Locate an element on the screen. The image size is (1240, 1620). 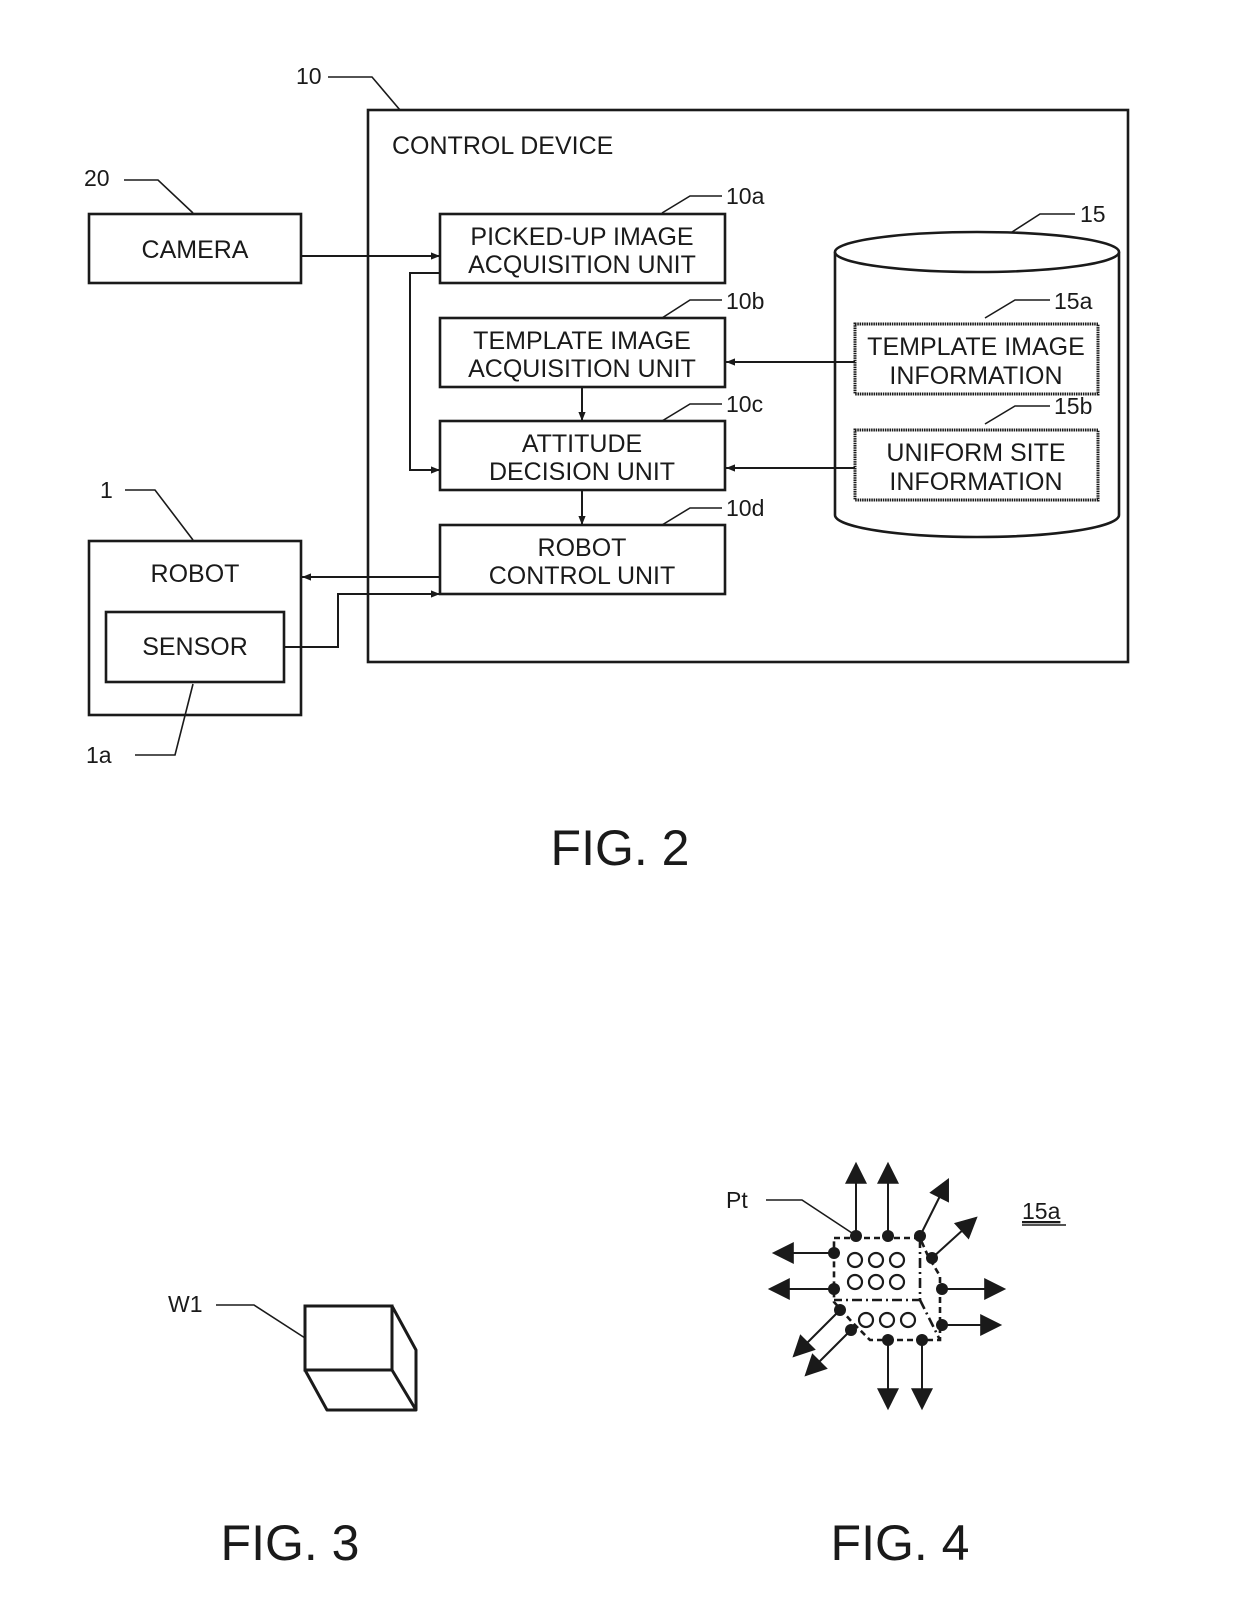
unit-label-line1: PICKED-UP IMAGE is located at coordinates (581, 237).